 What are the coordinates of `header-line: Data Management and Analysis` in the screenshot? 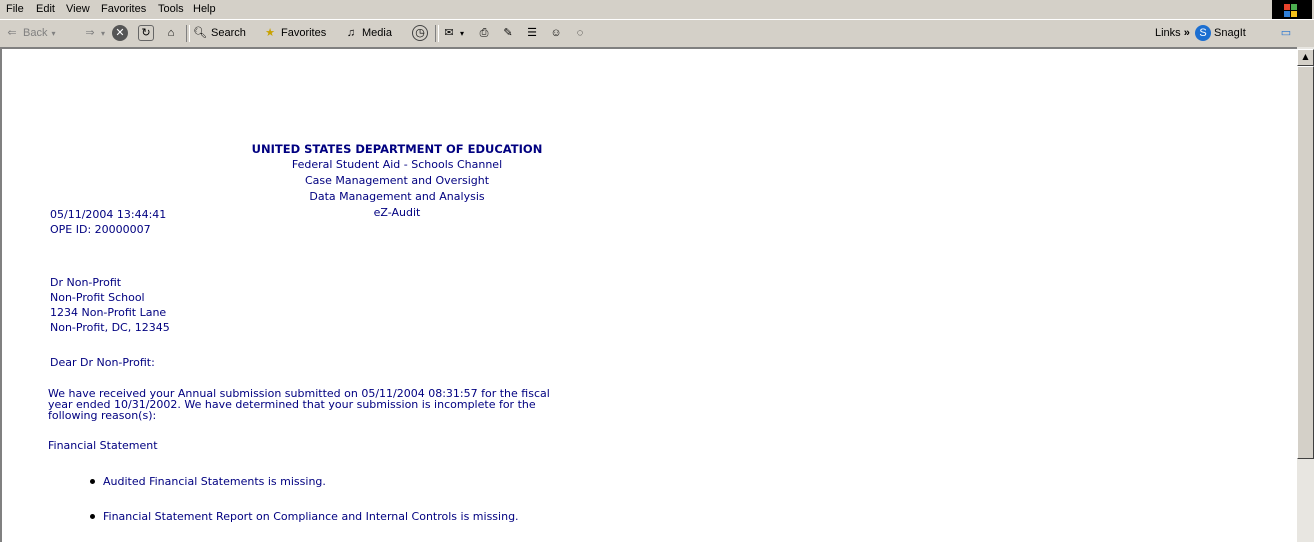 It's located at (397, 196).